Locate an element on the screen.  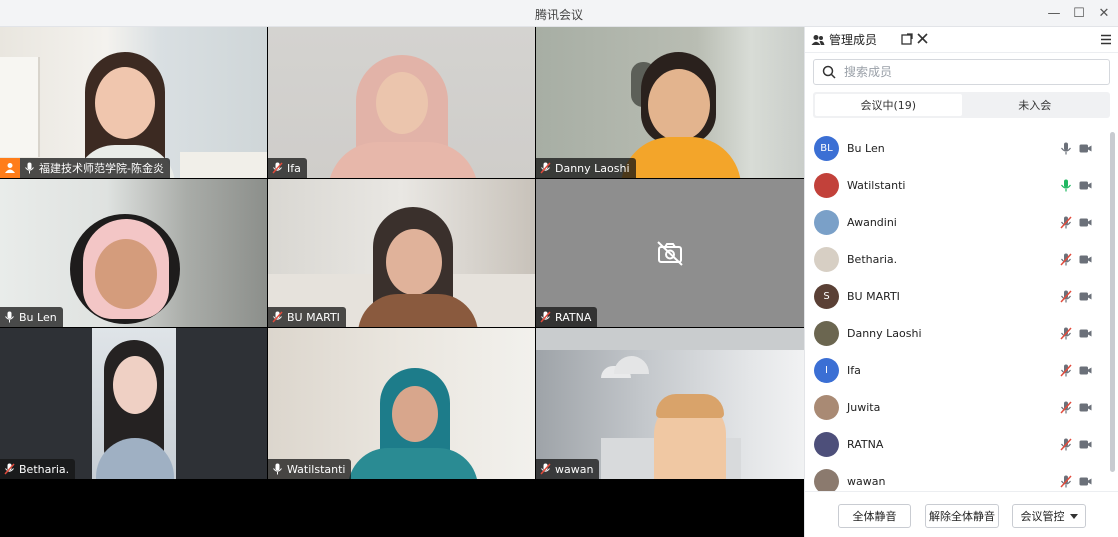
member-name: Juwita is located at coordinates (864, 407).